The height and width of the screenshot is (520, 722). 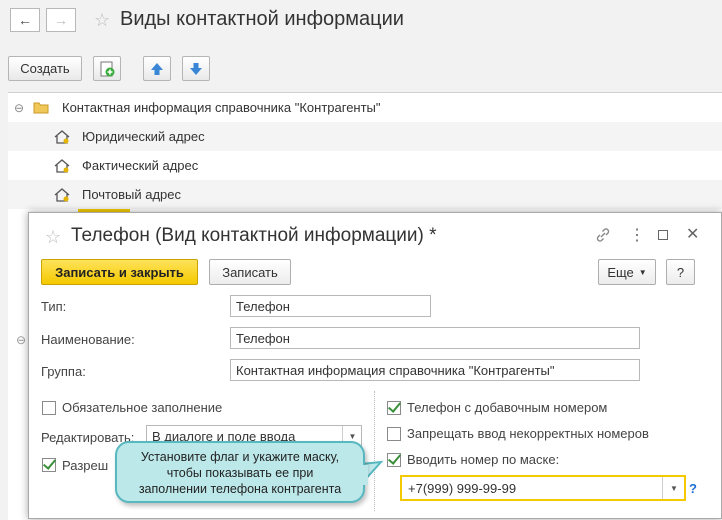 What do you see at coordinates (88, 339) in the screenshot?
I see `name-label: Наименование:` at bounding box center [88, 339].